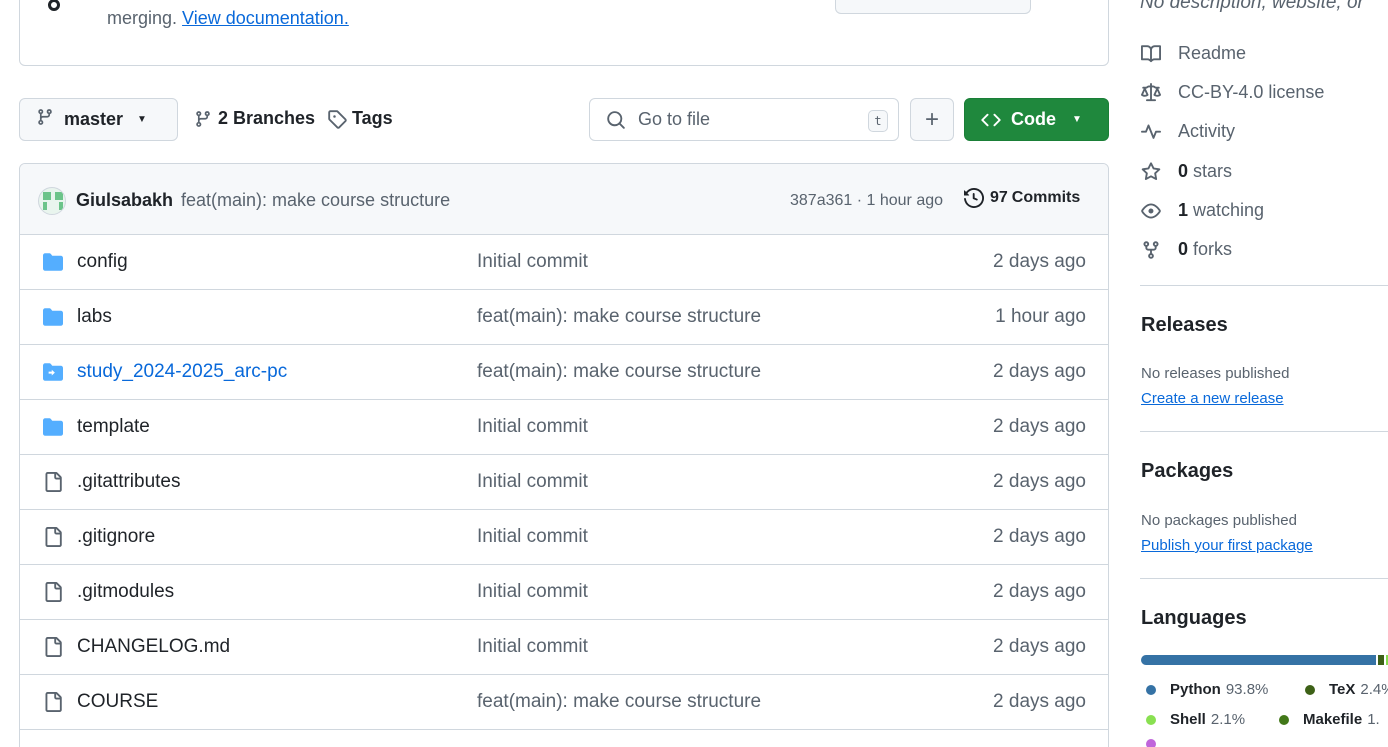 The image size is (1388, 747). What do you see at coordinates (1202, 210) in the screenshot?
I see `watching-link: 1 watching` at bounding box center [1202, 210].